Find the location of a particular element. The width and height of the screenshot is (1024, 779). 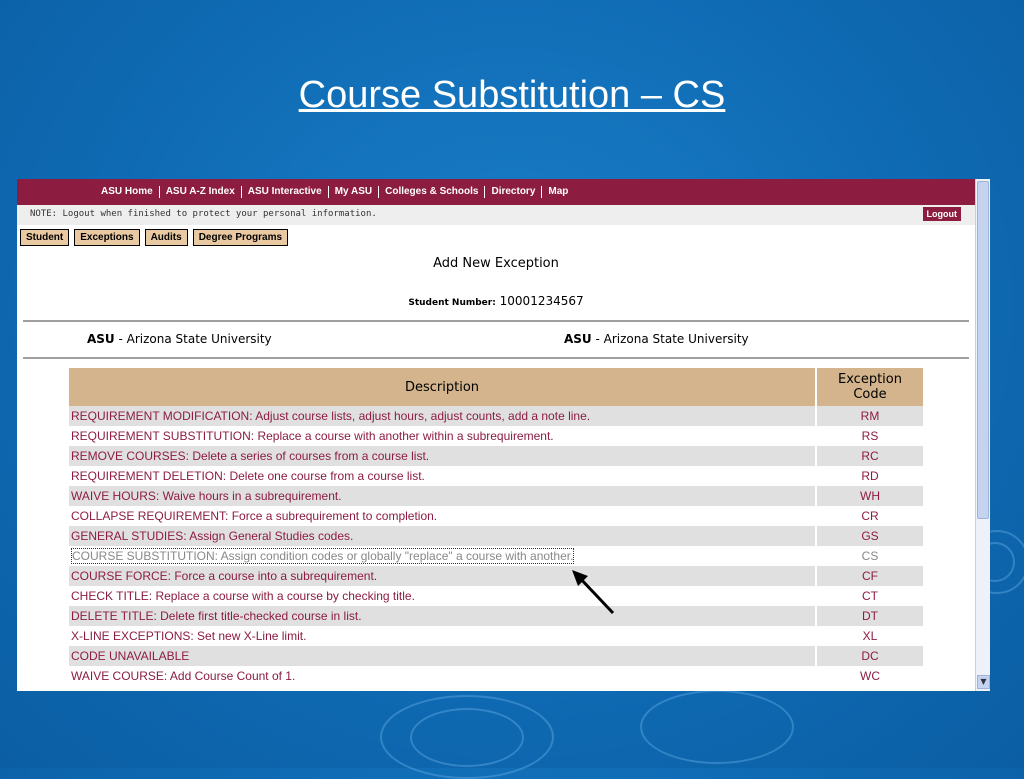

target-institution-name: - Arizona State University is located at coordinates (670, 339).